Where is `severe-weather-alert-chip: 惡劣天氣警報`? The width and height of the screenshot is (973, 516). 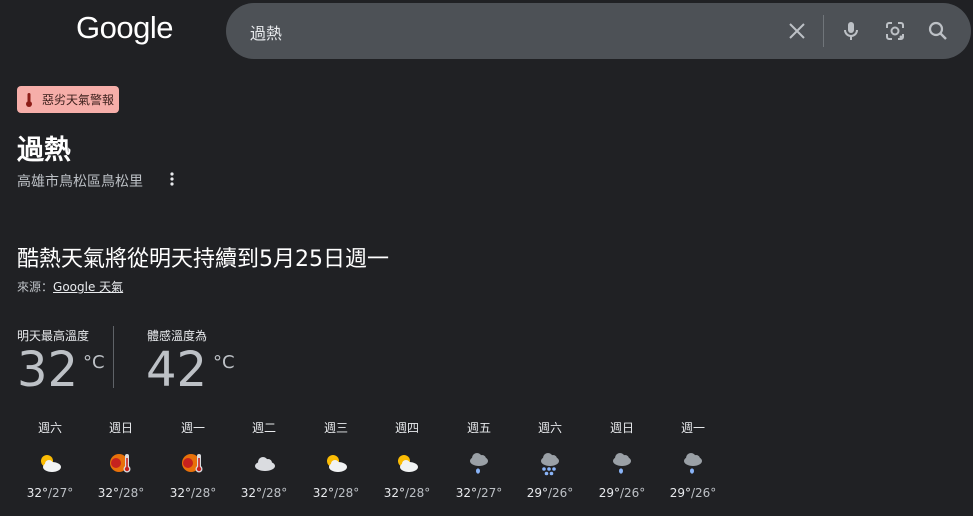 severe-weather-alert-chip: 惡劣天氣警報 is located at coordinates (68, 99).